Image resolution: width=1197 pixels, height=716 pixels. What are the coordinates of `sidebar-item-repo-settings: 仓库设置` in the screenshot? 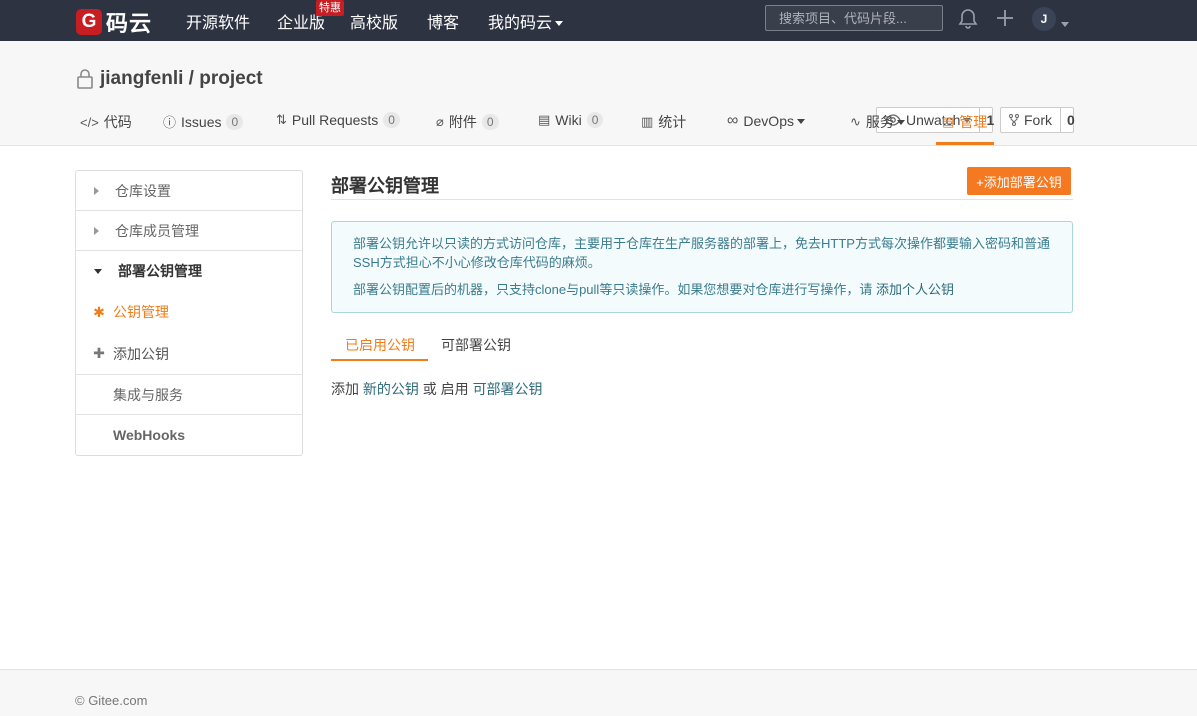 It's located at (189, 191).